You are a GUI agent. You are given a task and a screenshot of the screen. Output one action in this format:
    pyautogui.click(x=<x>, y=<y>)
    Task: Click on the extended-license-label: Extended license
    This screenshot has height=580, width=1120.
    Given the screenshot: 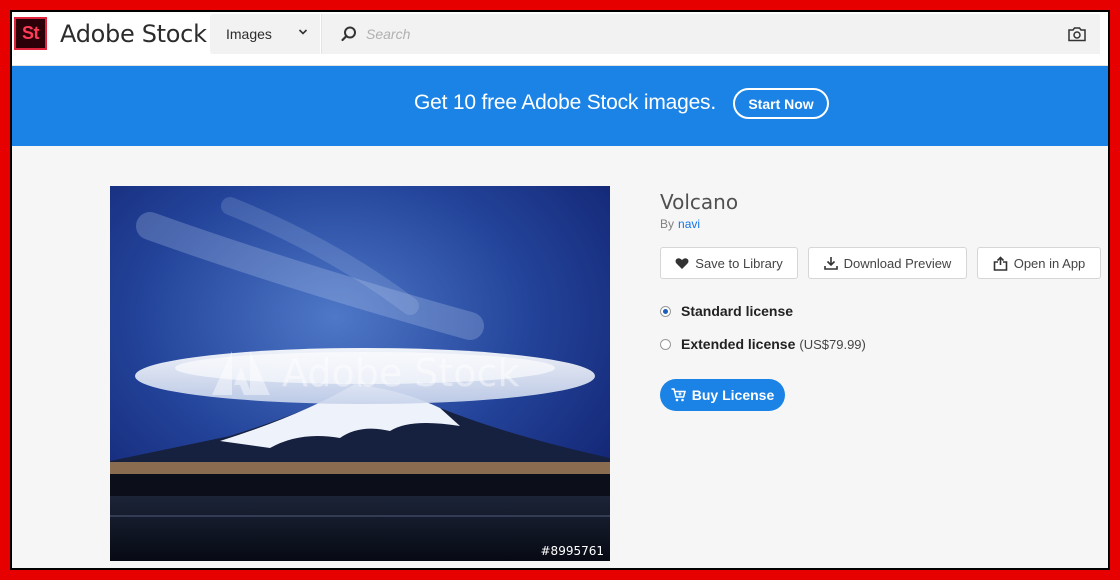 What is the action you would take?
    pyautogui.click(x=738, y=344)
    